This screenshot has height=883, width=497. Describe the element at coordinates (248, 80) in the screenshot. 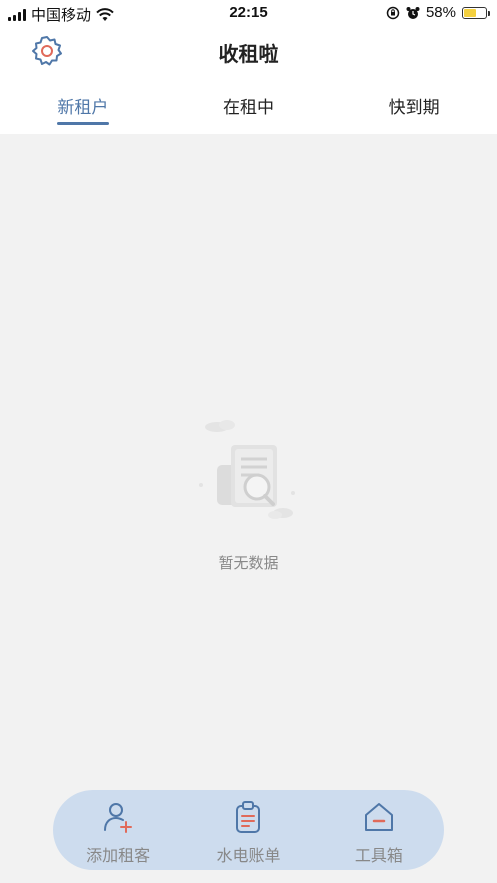

I see `app-header: 收租啦 新租户 在租中 快到期` at that location.